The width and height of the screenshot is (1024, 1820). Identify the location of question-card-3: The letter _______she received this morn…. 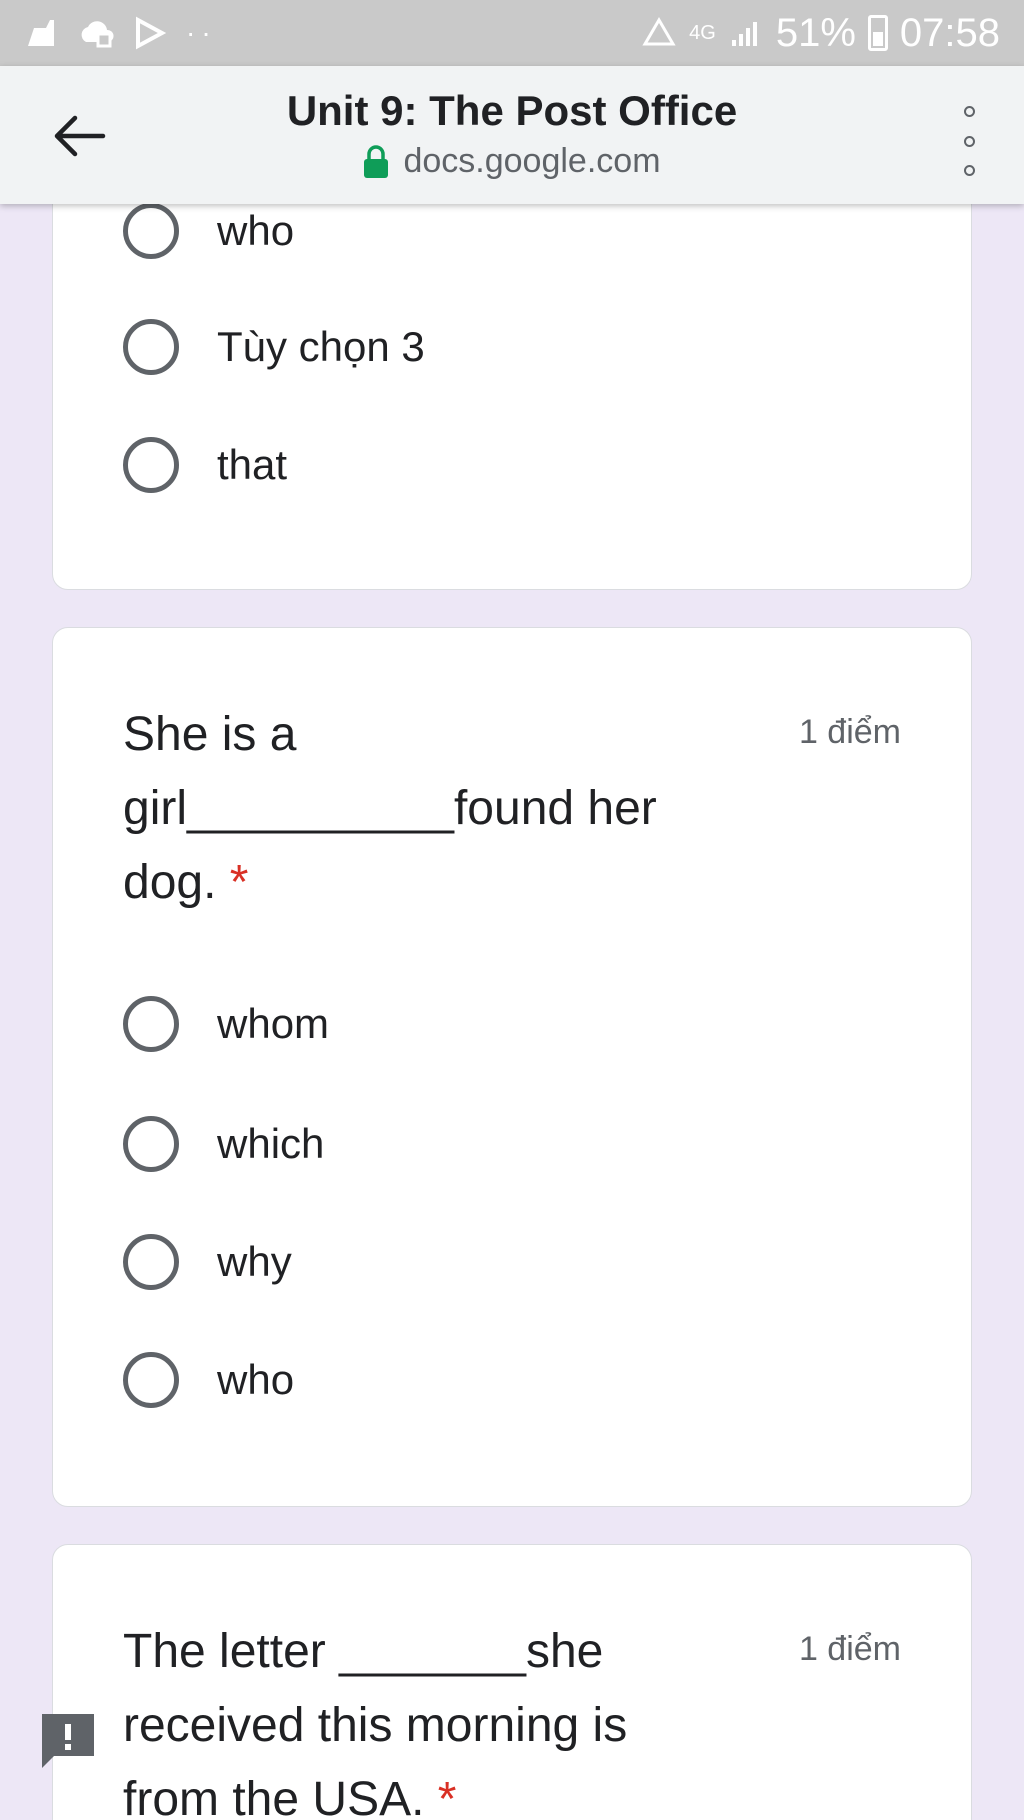
(512, 1682).